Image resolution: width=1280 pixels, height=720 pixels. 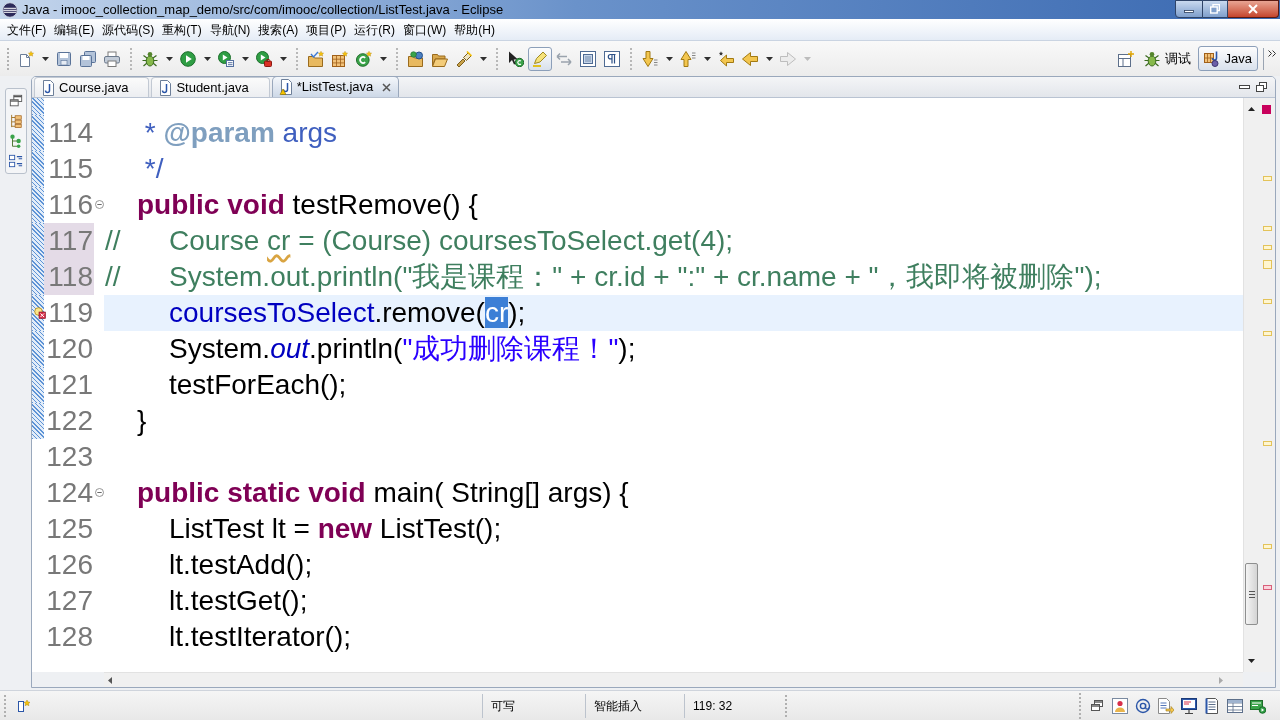 What do you see at coordinates (26, 58) in the screenshot?
I see `new-file-icon` at bounding box center [26, 58].